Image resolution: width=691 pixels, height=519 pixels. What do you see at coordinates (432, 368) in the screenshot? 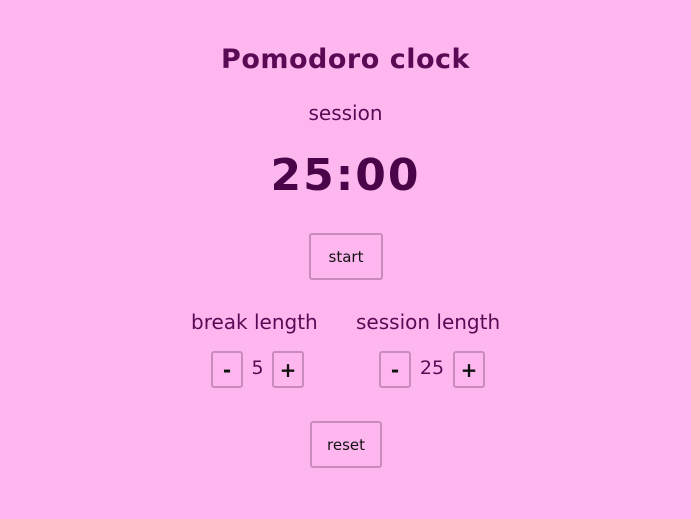
I see `session-length-value: 25` at bounding box center [432, 368].